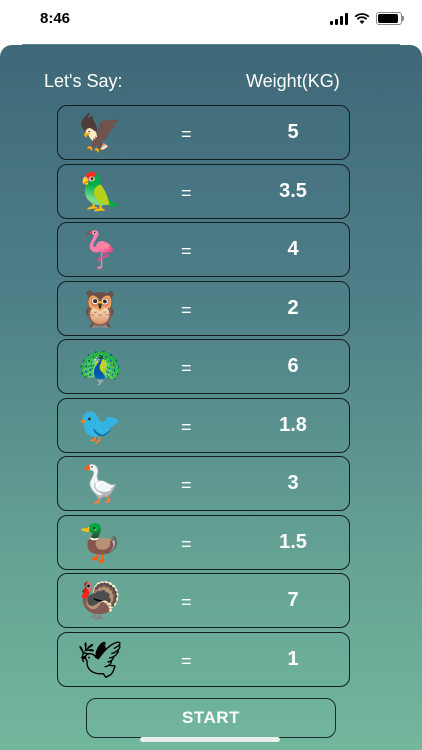  I want to click on bird-row-owl: 🦉 = 2, so click(203, 308).